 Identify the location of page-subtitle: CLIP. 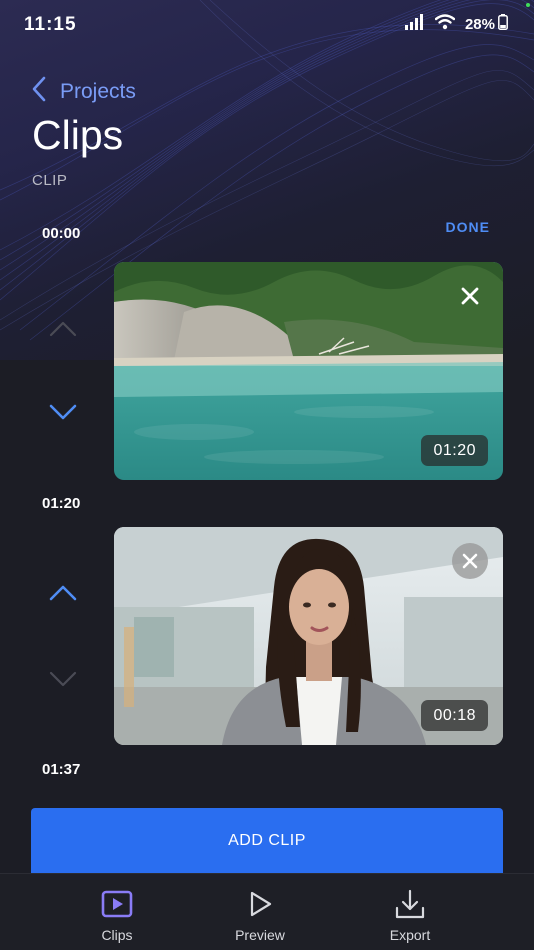
(50, 180).